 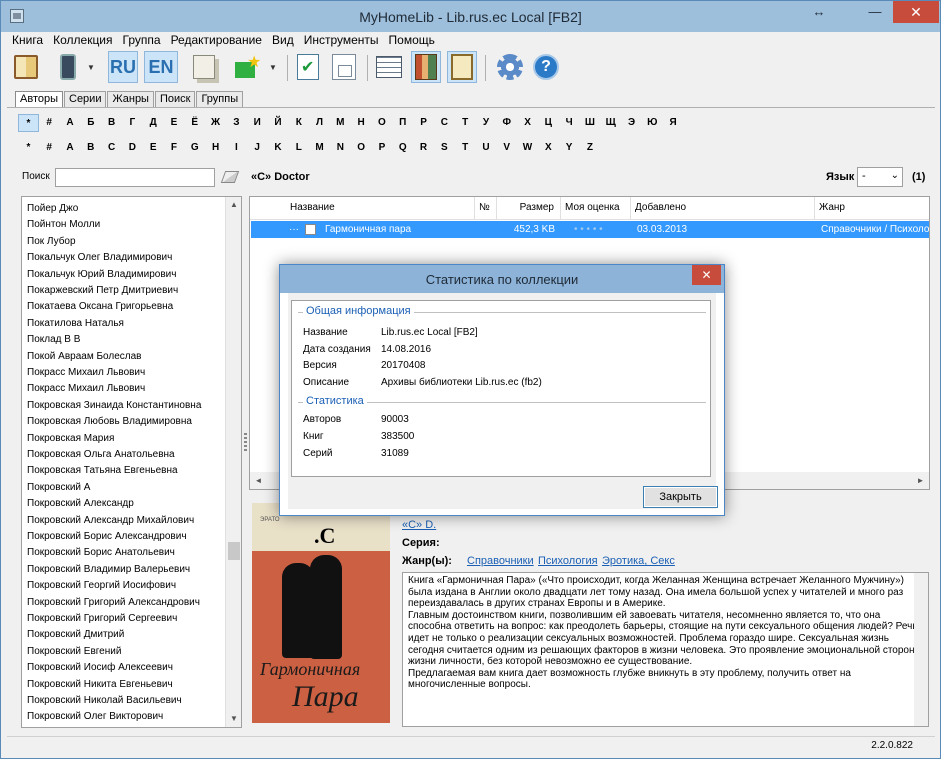 I want to click on row-expander-icon: ···, so click(x=296, y=229).